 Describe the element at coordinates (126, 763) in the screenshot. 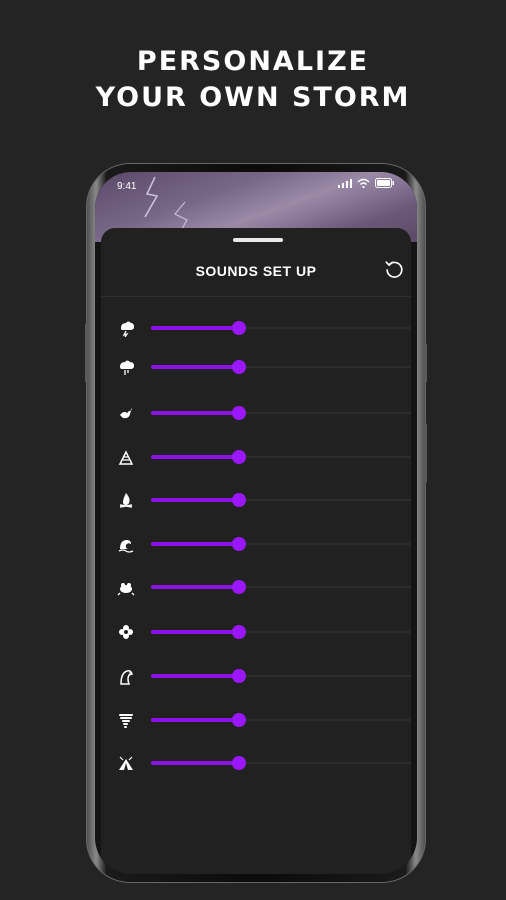

I see `tent-icon` at that location.